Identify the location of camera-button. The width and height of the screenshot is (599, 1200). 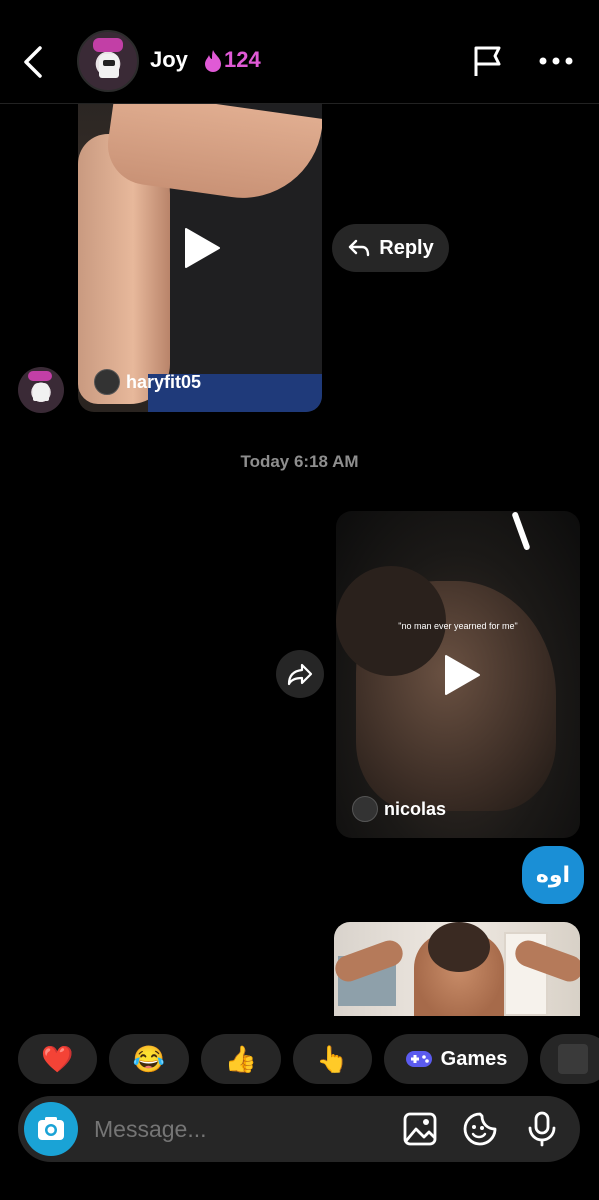
(51, 1129).